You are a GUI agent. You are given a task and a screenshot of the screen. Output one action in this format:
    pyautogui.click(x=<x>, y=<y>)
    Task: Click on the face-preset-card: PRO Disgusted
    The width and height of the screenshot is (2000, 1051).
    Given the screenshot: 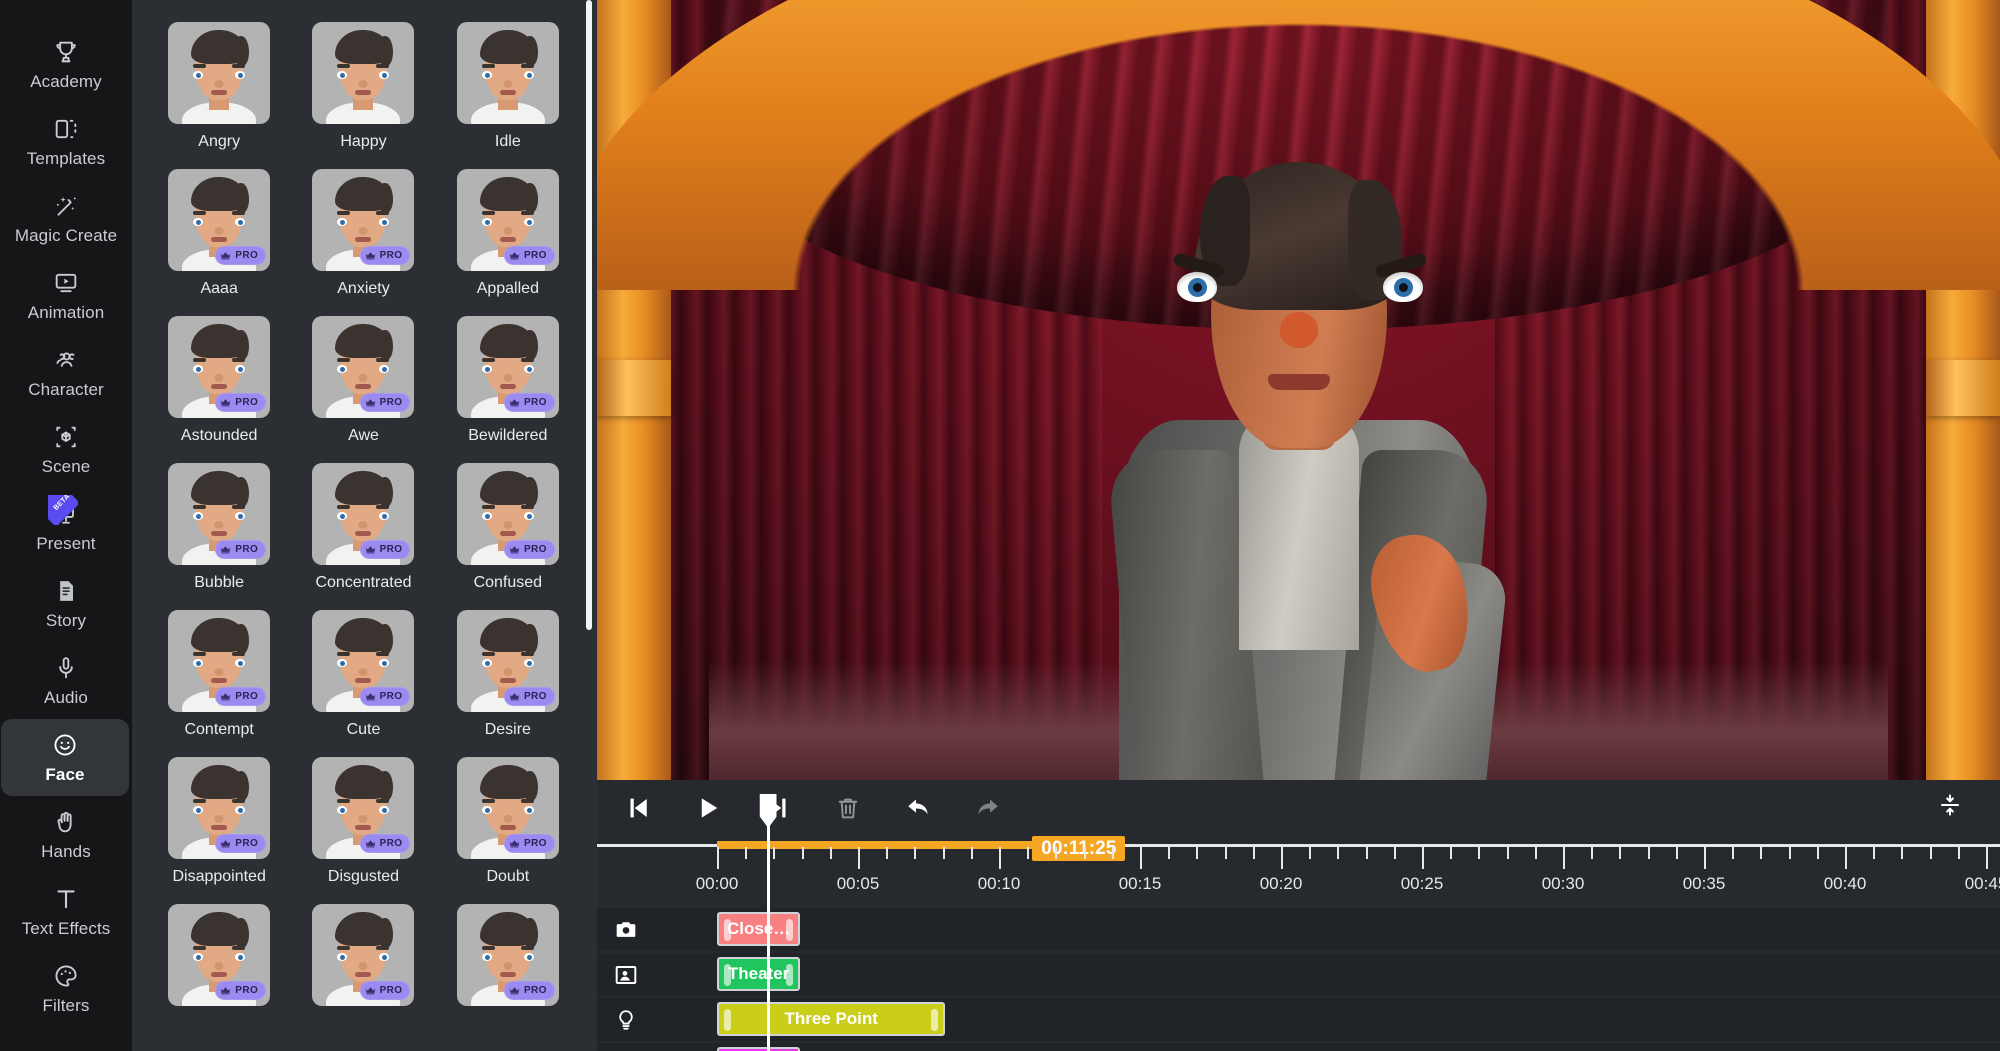 What is the action you would take?
    pyautogui.click(x=363, y=821)
    